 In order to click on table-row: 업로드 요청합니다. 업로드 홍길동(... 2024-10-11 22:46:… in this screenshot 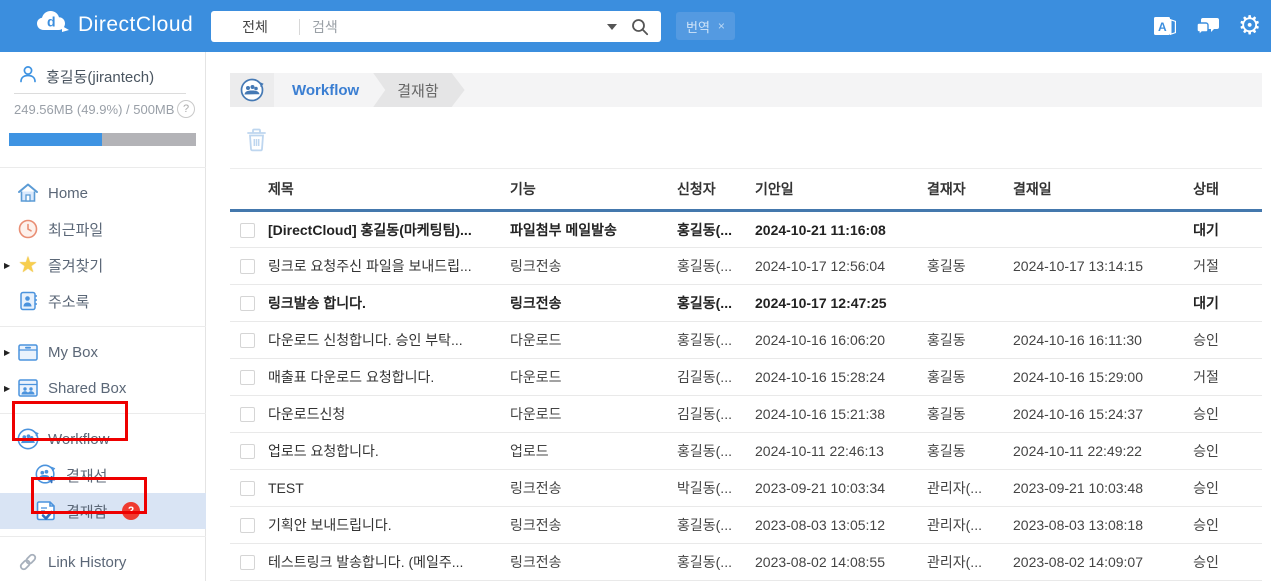, I will do `click(746, 451)`.